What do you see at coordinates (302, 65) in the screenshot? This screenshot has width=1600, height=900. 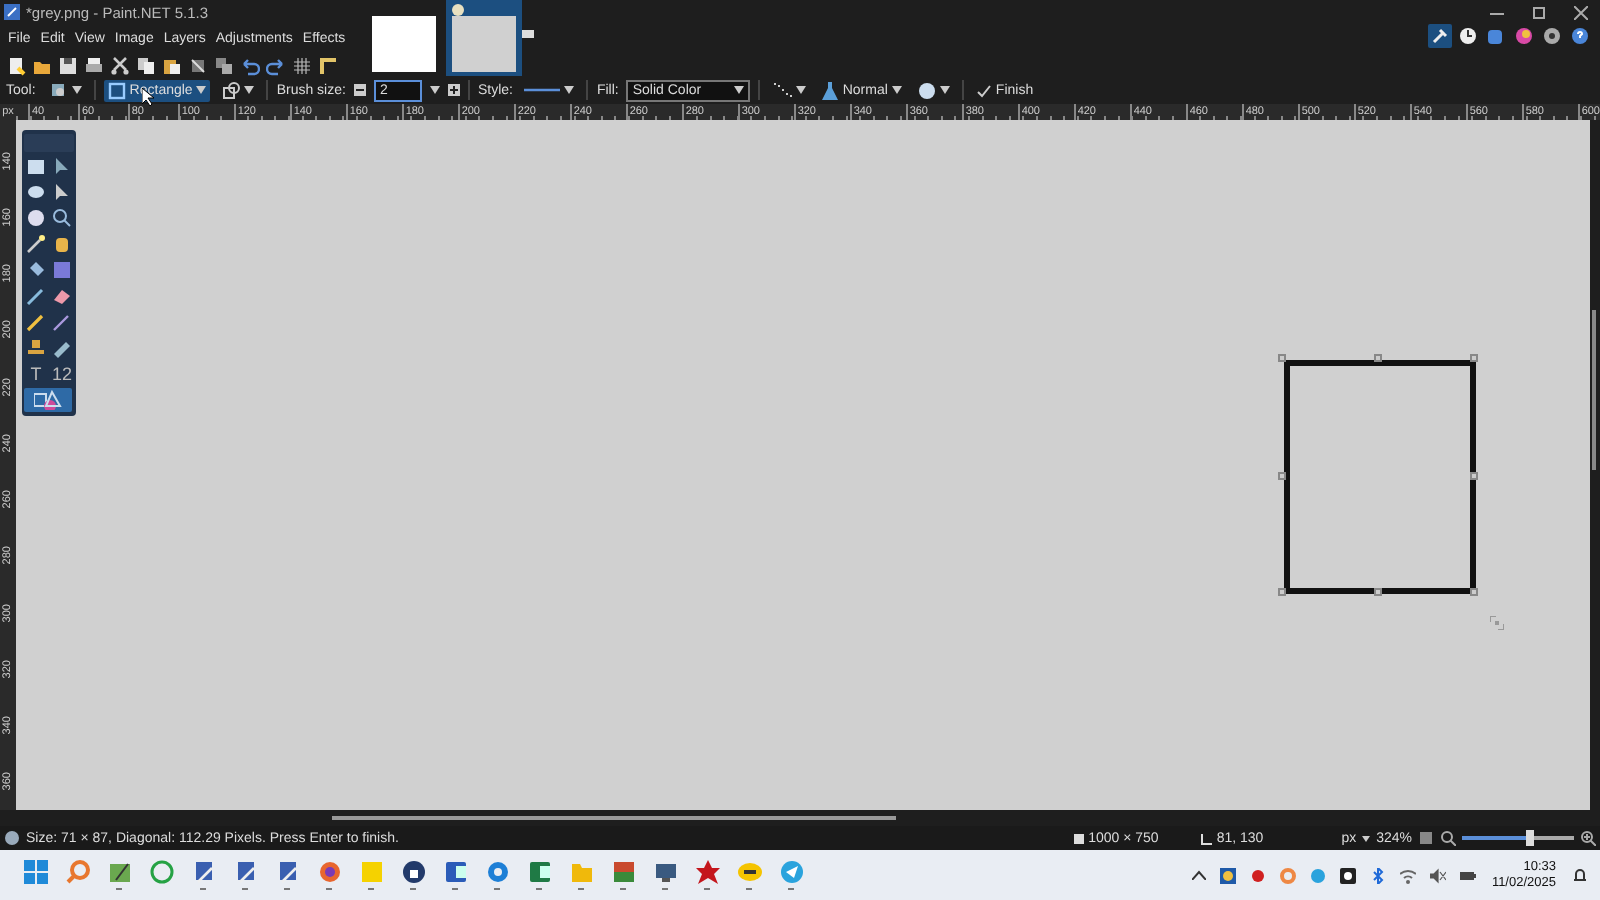 I see `grid-icon` at bounding box center [302, 65].